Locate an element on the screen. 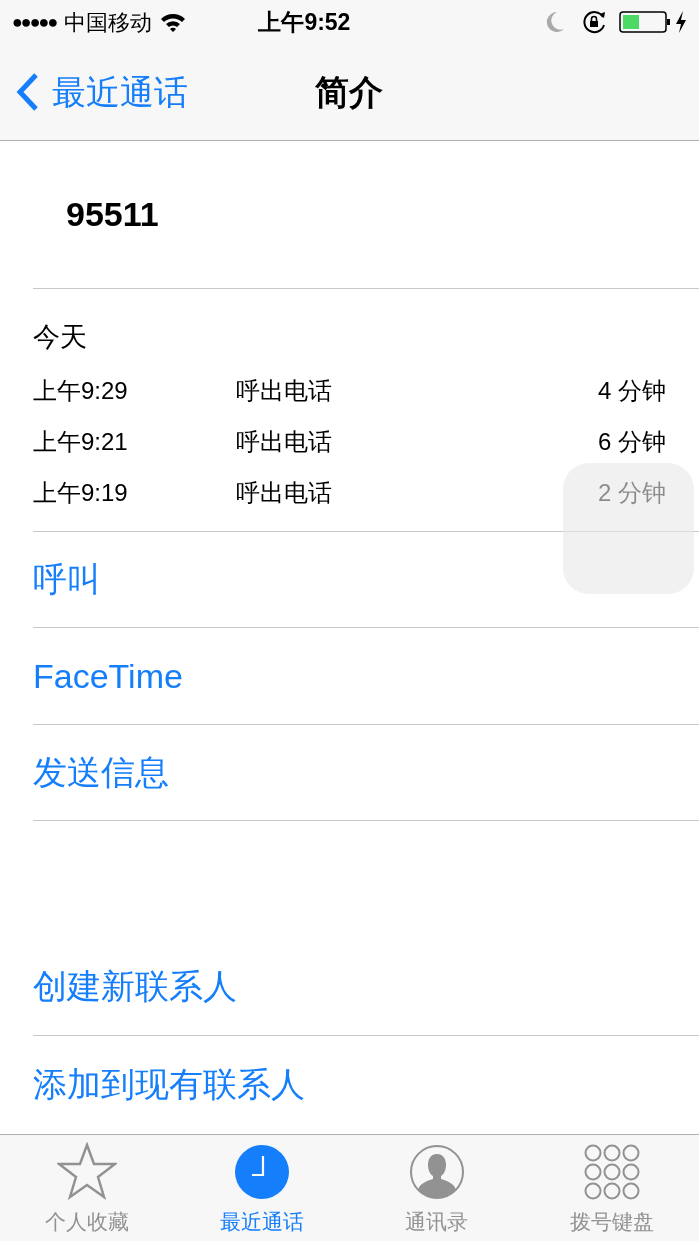 The height and width of the screenshot is (1241, 699). tab-item: 拨号键盘 is located at coordinates (611, 1187).